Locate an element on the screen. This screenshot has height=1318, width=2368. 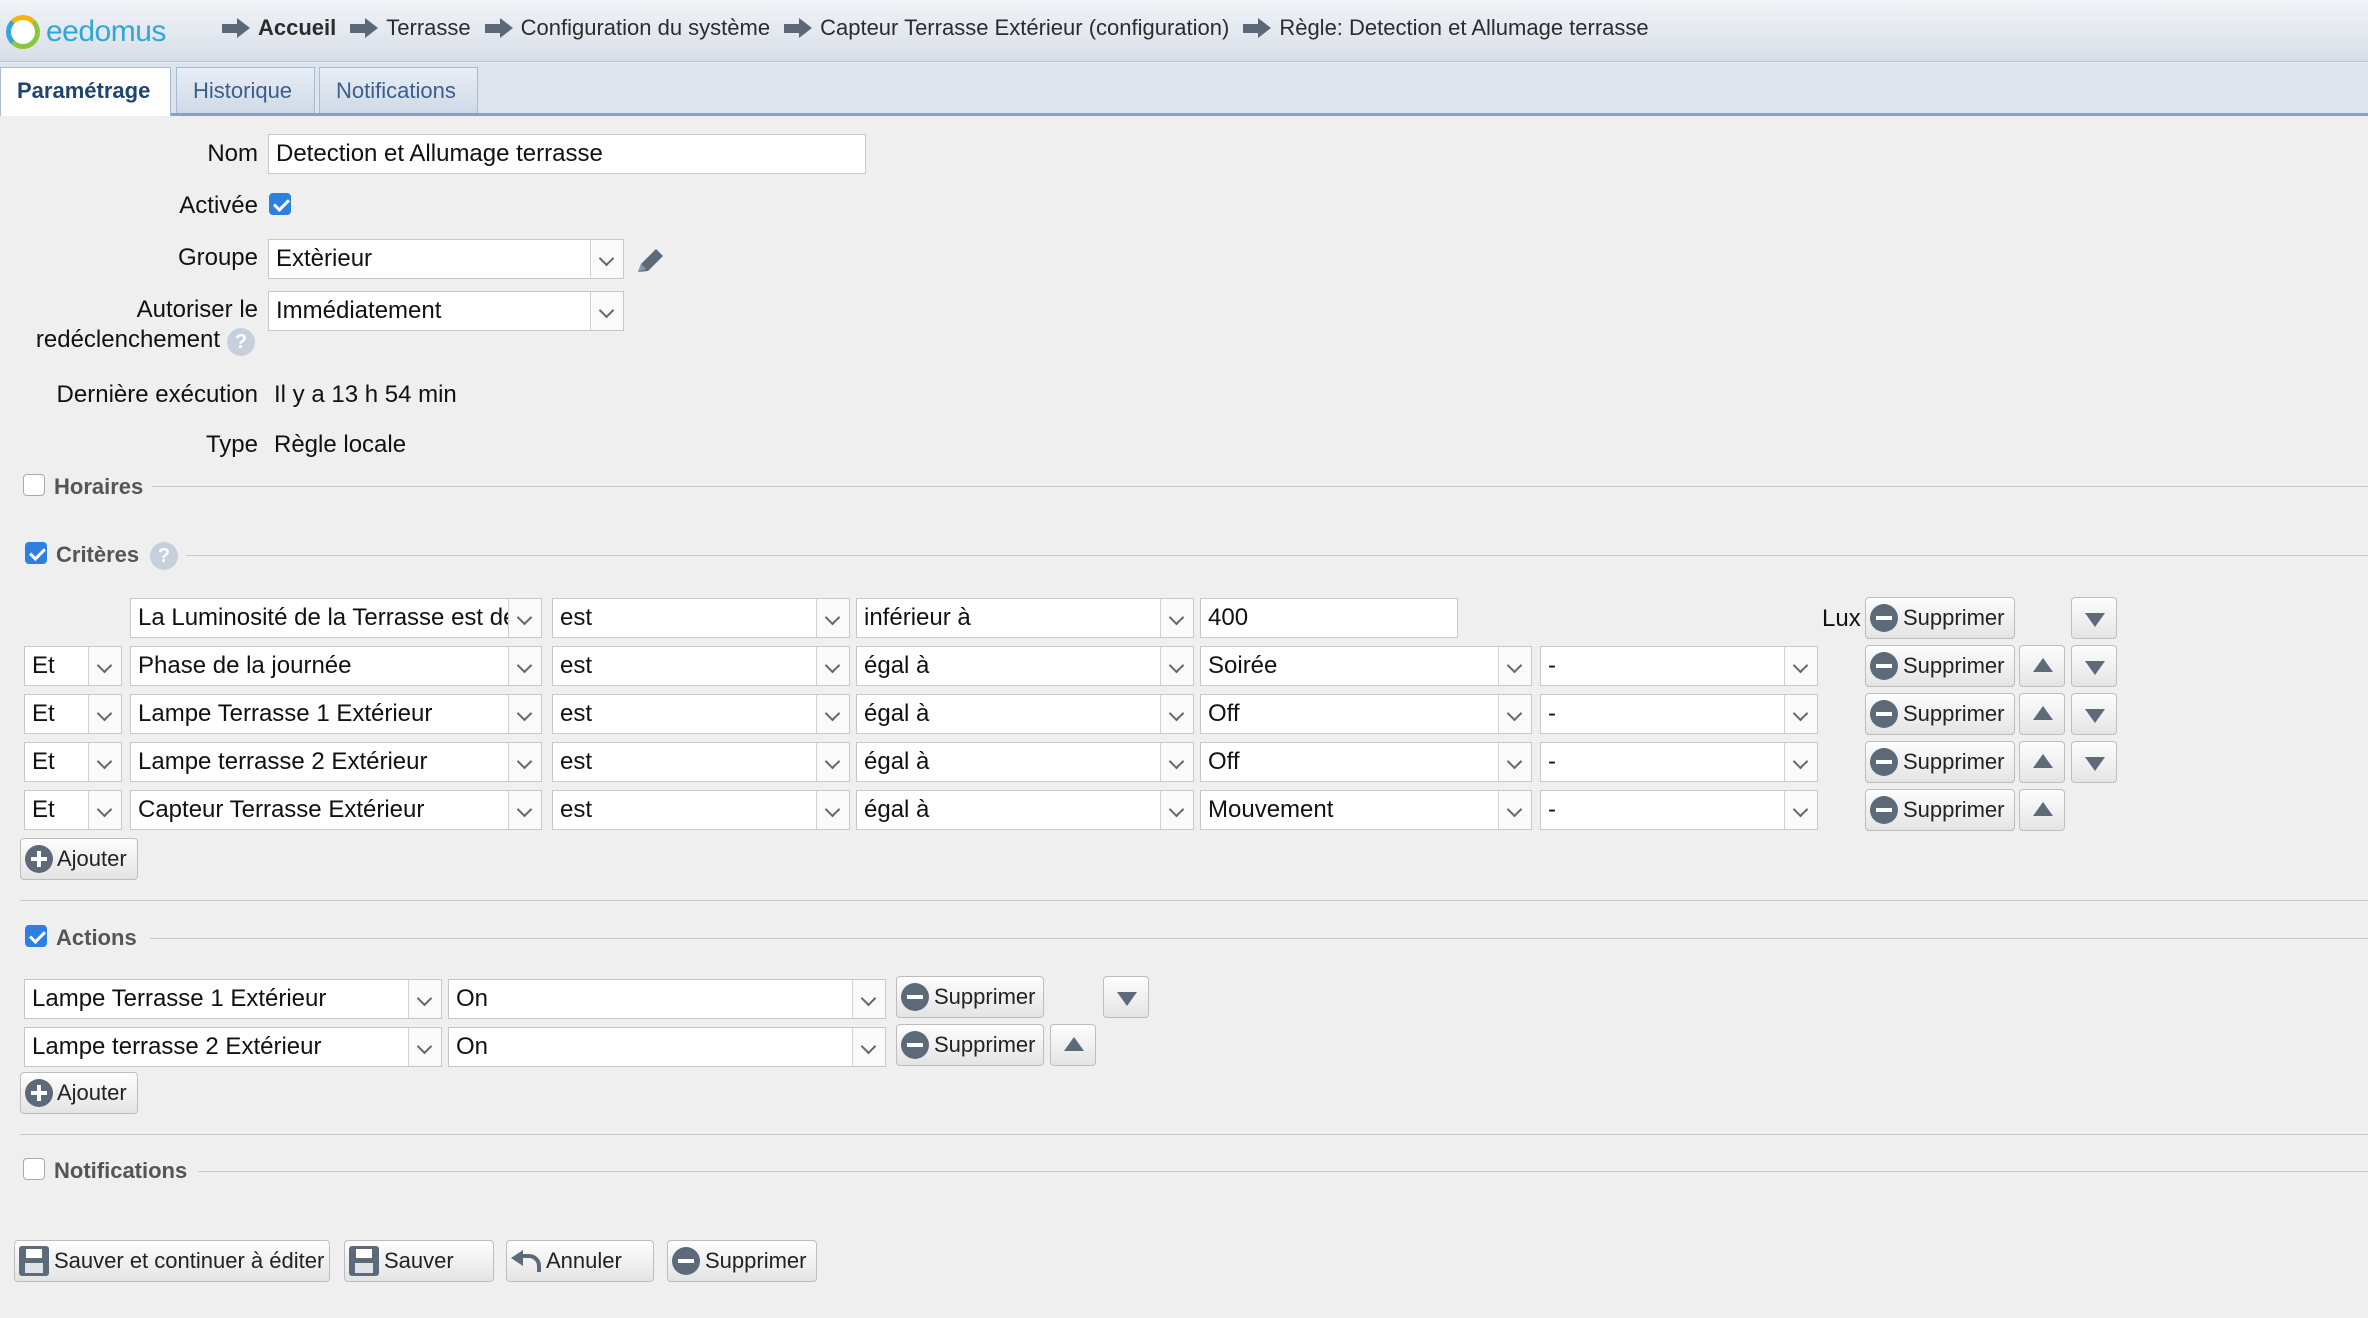
undo-icon is located at coordinates (526, 1261).